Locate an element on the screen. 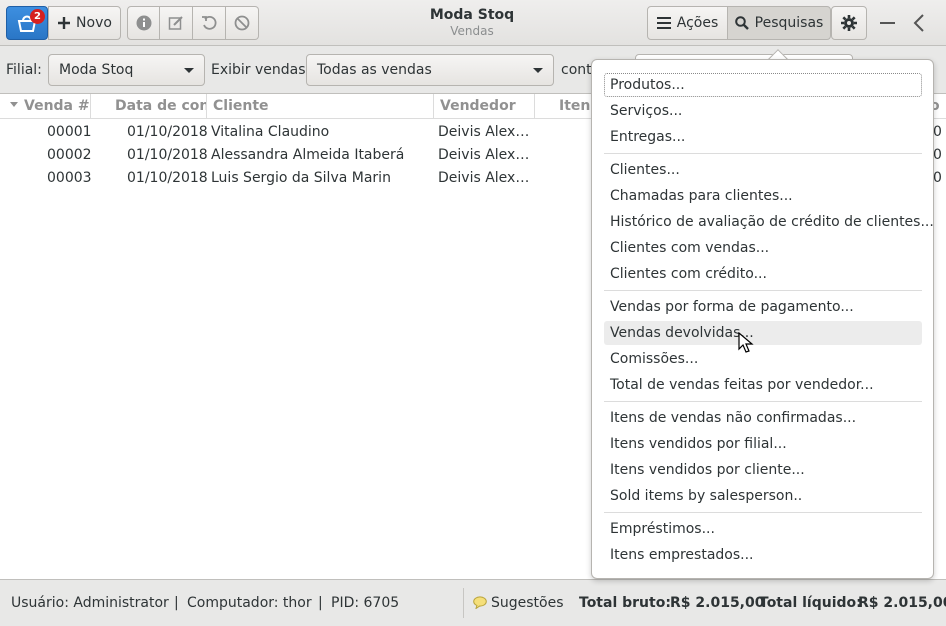  contains-label: cont is located at coordinates (576, 70).